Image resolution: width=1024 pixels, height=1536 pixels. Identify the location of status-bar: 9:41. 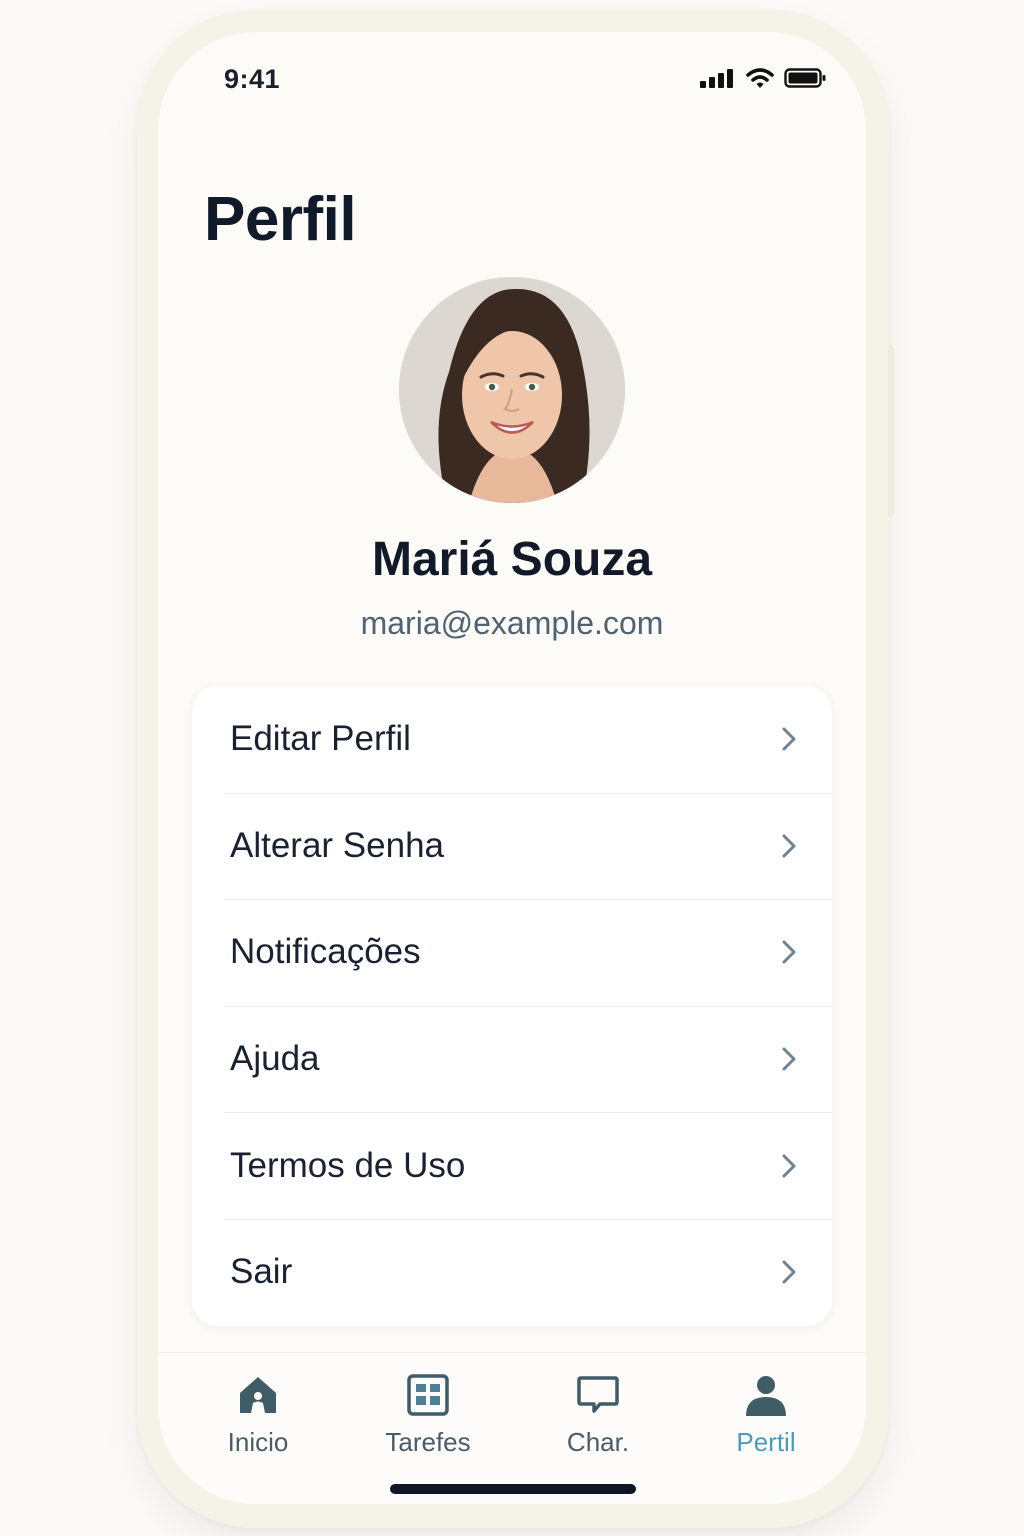
(512, 82).